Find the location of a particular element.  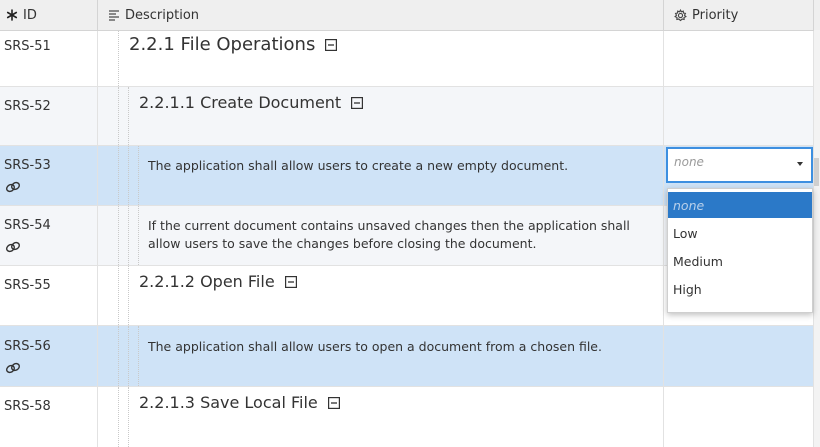

chevron-down-icon is located at coordinates (800, 164).